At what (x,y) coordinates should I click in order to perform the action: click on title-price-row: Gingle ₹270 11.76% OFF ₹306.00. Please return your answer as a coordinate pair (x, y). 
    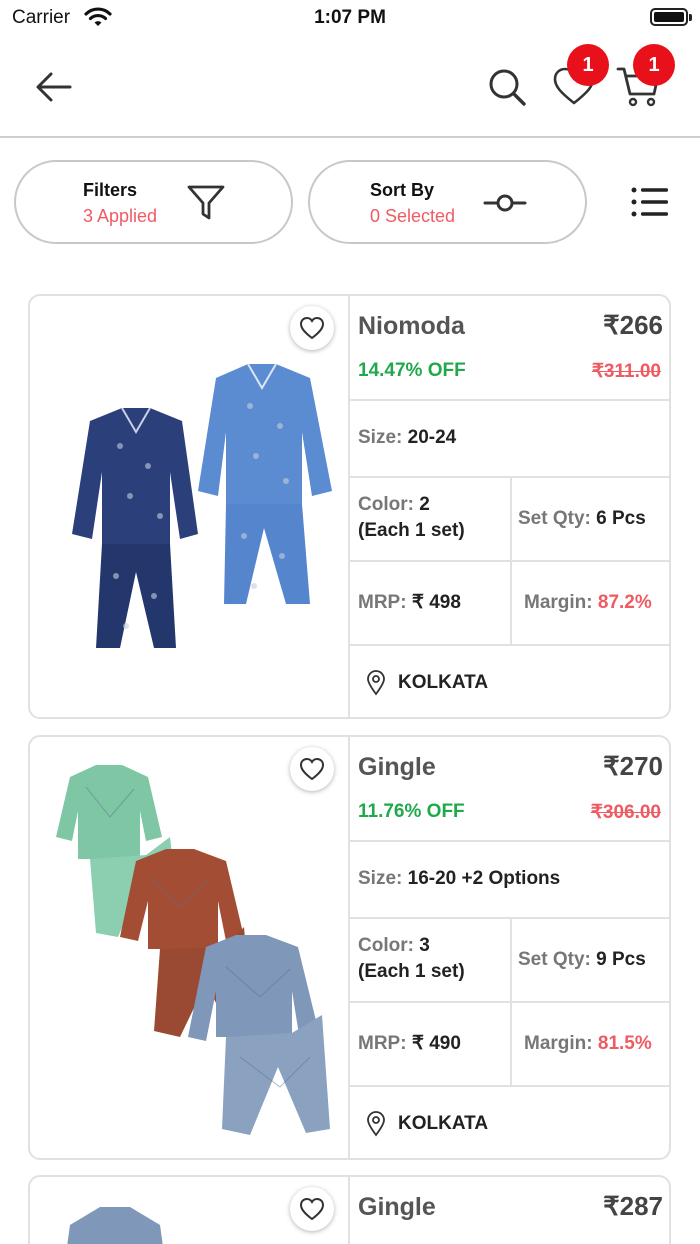
    Looking at the image, I should click on (509, 789).